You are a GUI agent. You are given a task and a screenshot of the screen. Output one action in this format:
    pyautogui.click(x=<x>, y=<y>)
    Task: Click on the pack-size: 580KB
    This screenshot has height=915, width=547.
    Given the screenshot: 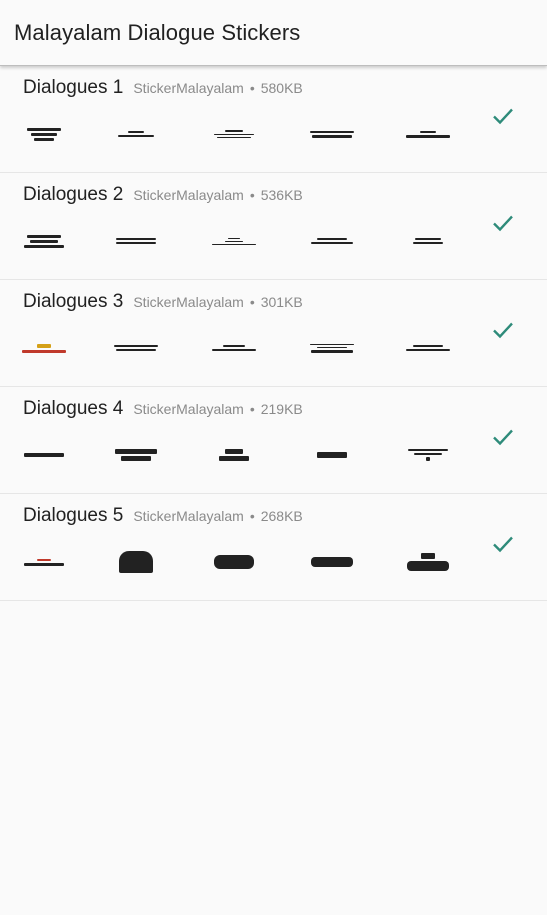 What is the action you would take?
    pyautogui.click(x=281, y=88)
    